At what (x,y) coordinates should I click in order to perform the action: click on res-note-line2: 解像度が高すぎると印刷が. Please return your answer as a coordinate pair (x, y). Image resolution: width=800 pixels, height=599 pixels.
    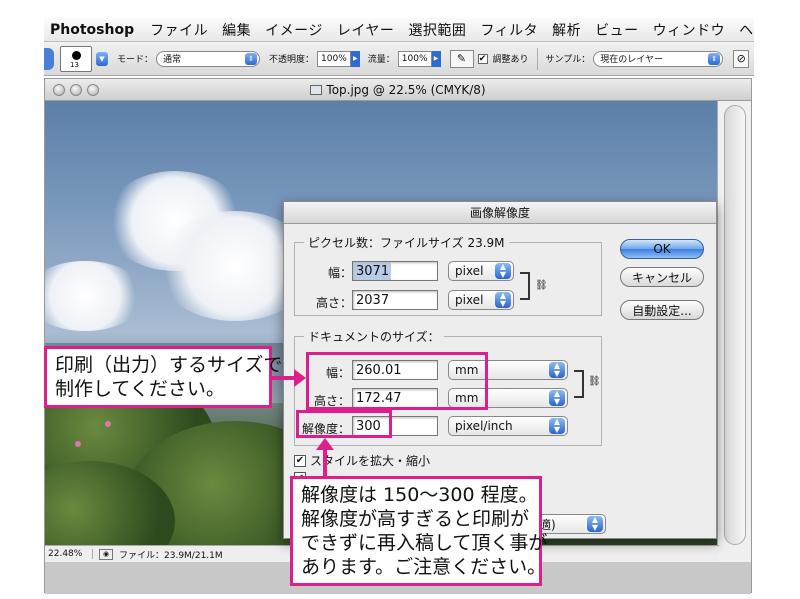
    Looking at the image, I should click on (415, 519).